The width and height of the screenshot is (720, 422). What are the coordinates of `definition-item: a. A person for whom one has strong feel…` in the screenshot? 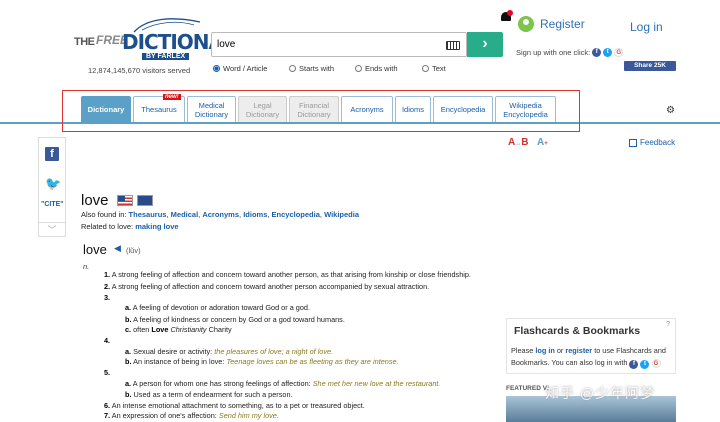 It's located at (283, 383).